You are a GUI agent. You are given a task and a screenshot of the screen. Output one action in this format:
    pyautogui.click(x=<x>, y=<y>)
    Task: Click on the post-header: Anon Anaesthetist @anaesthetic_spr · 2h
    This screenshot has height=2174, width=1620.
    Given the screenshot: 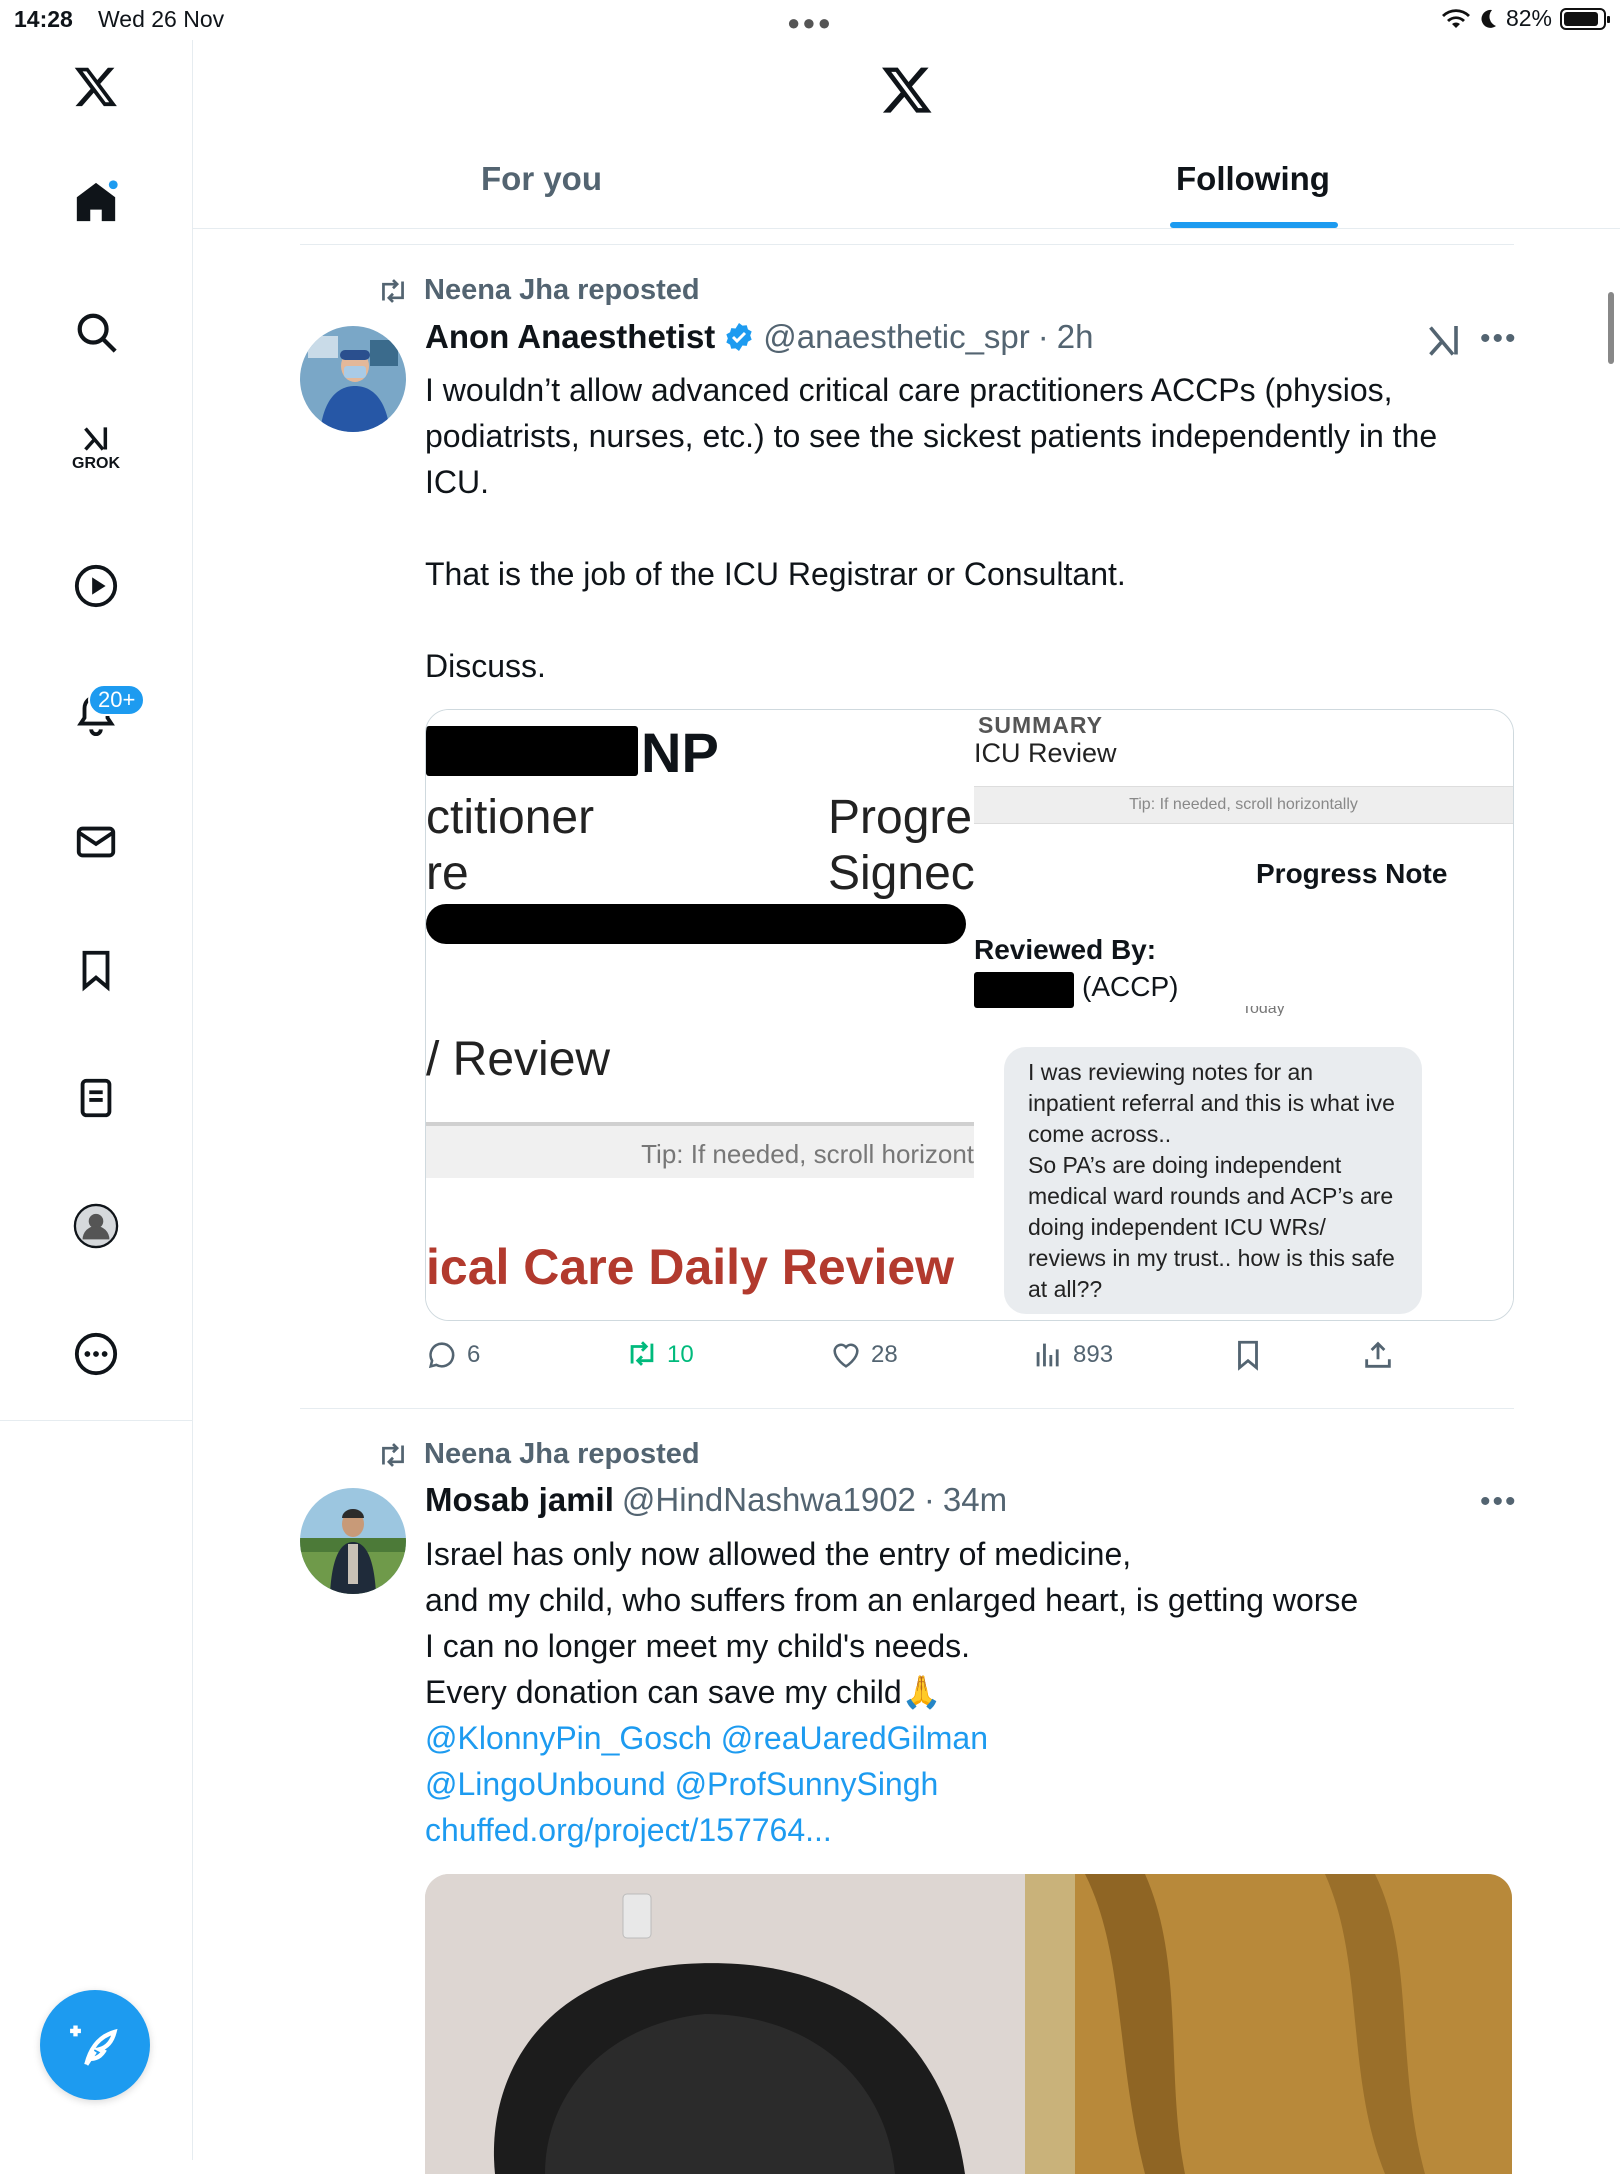 What is the action you would take?
    pyautogui.click(x=759, y=337)
    